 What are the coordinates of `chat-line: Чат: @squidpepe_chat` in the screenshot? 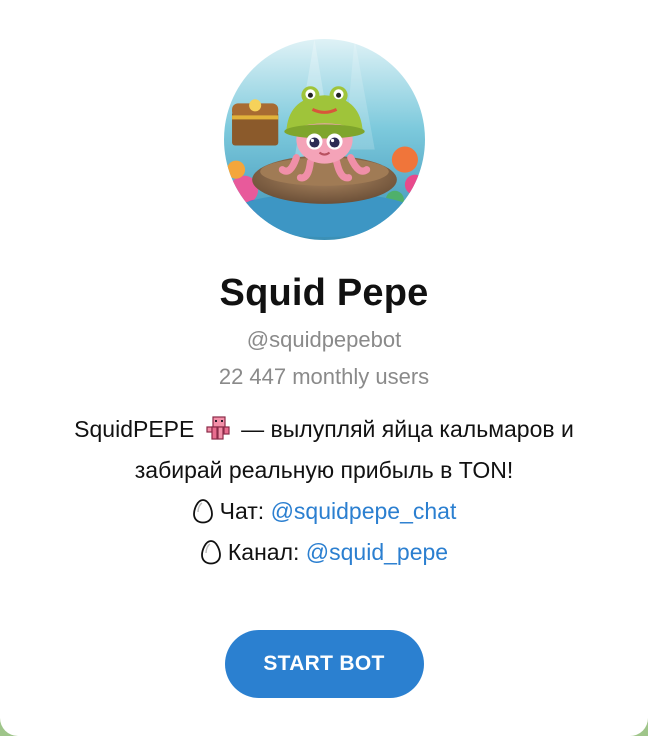 It's located at (324, 511).